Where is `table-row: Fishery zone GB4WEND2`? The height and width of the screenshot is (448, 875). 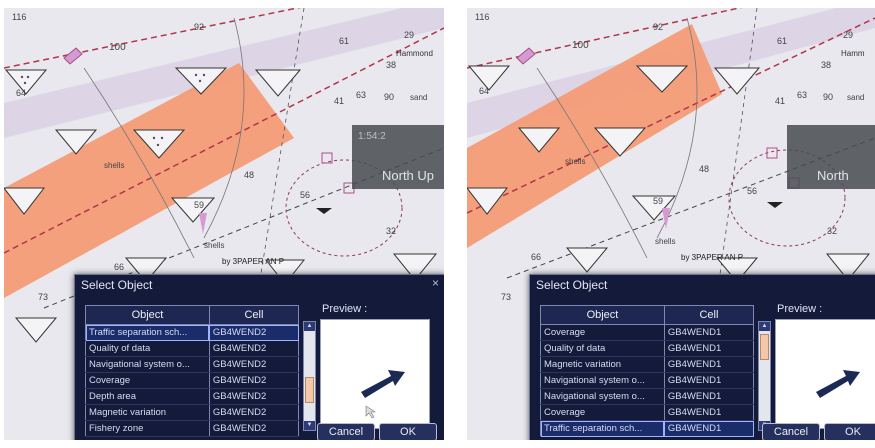 table-row: Fishery zone GB4WEND2 is located at coordinates (192, 428).